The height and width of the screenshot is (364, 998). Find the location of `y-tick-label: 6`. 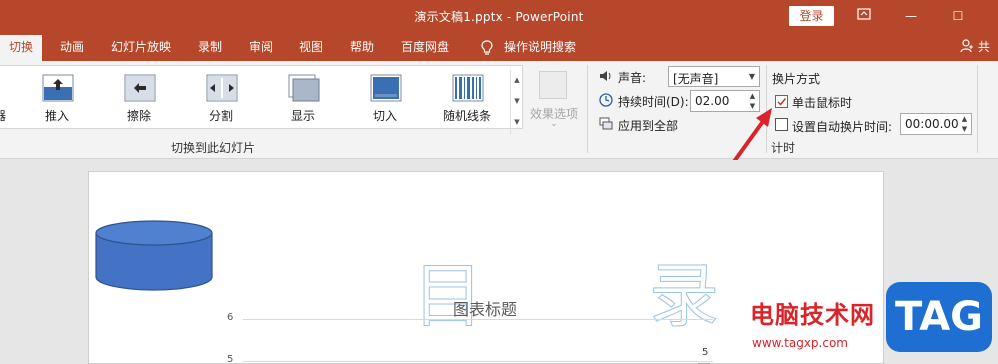

y-tick-label: 6 is located at coordinates (230, 317).